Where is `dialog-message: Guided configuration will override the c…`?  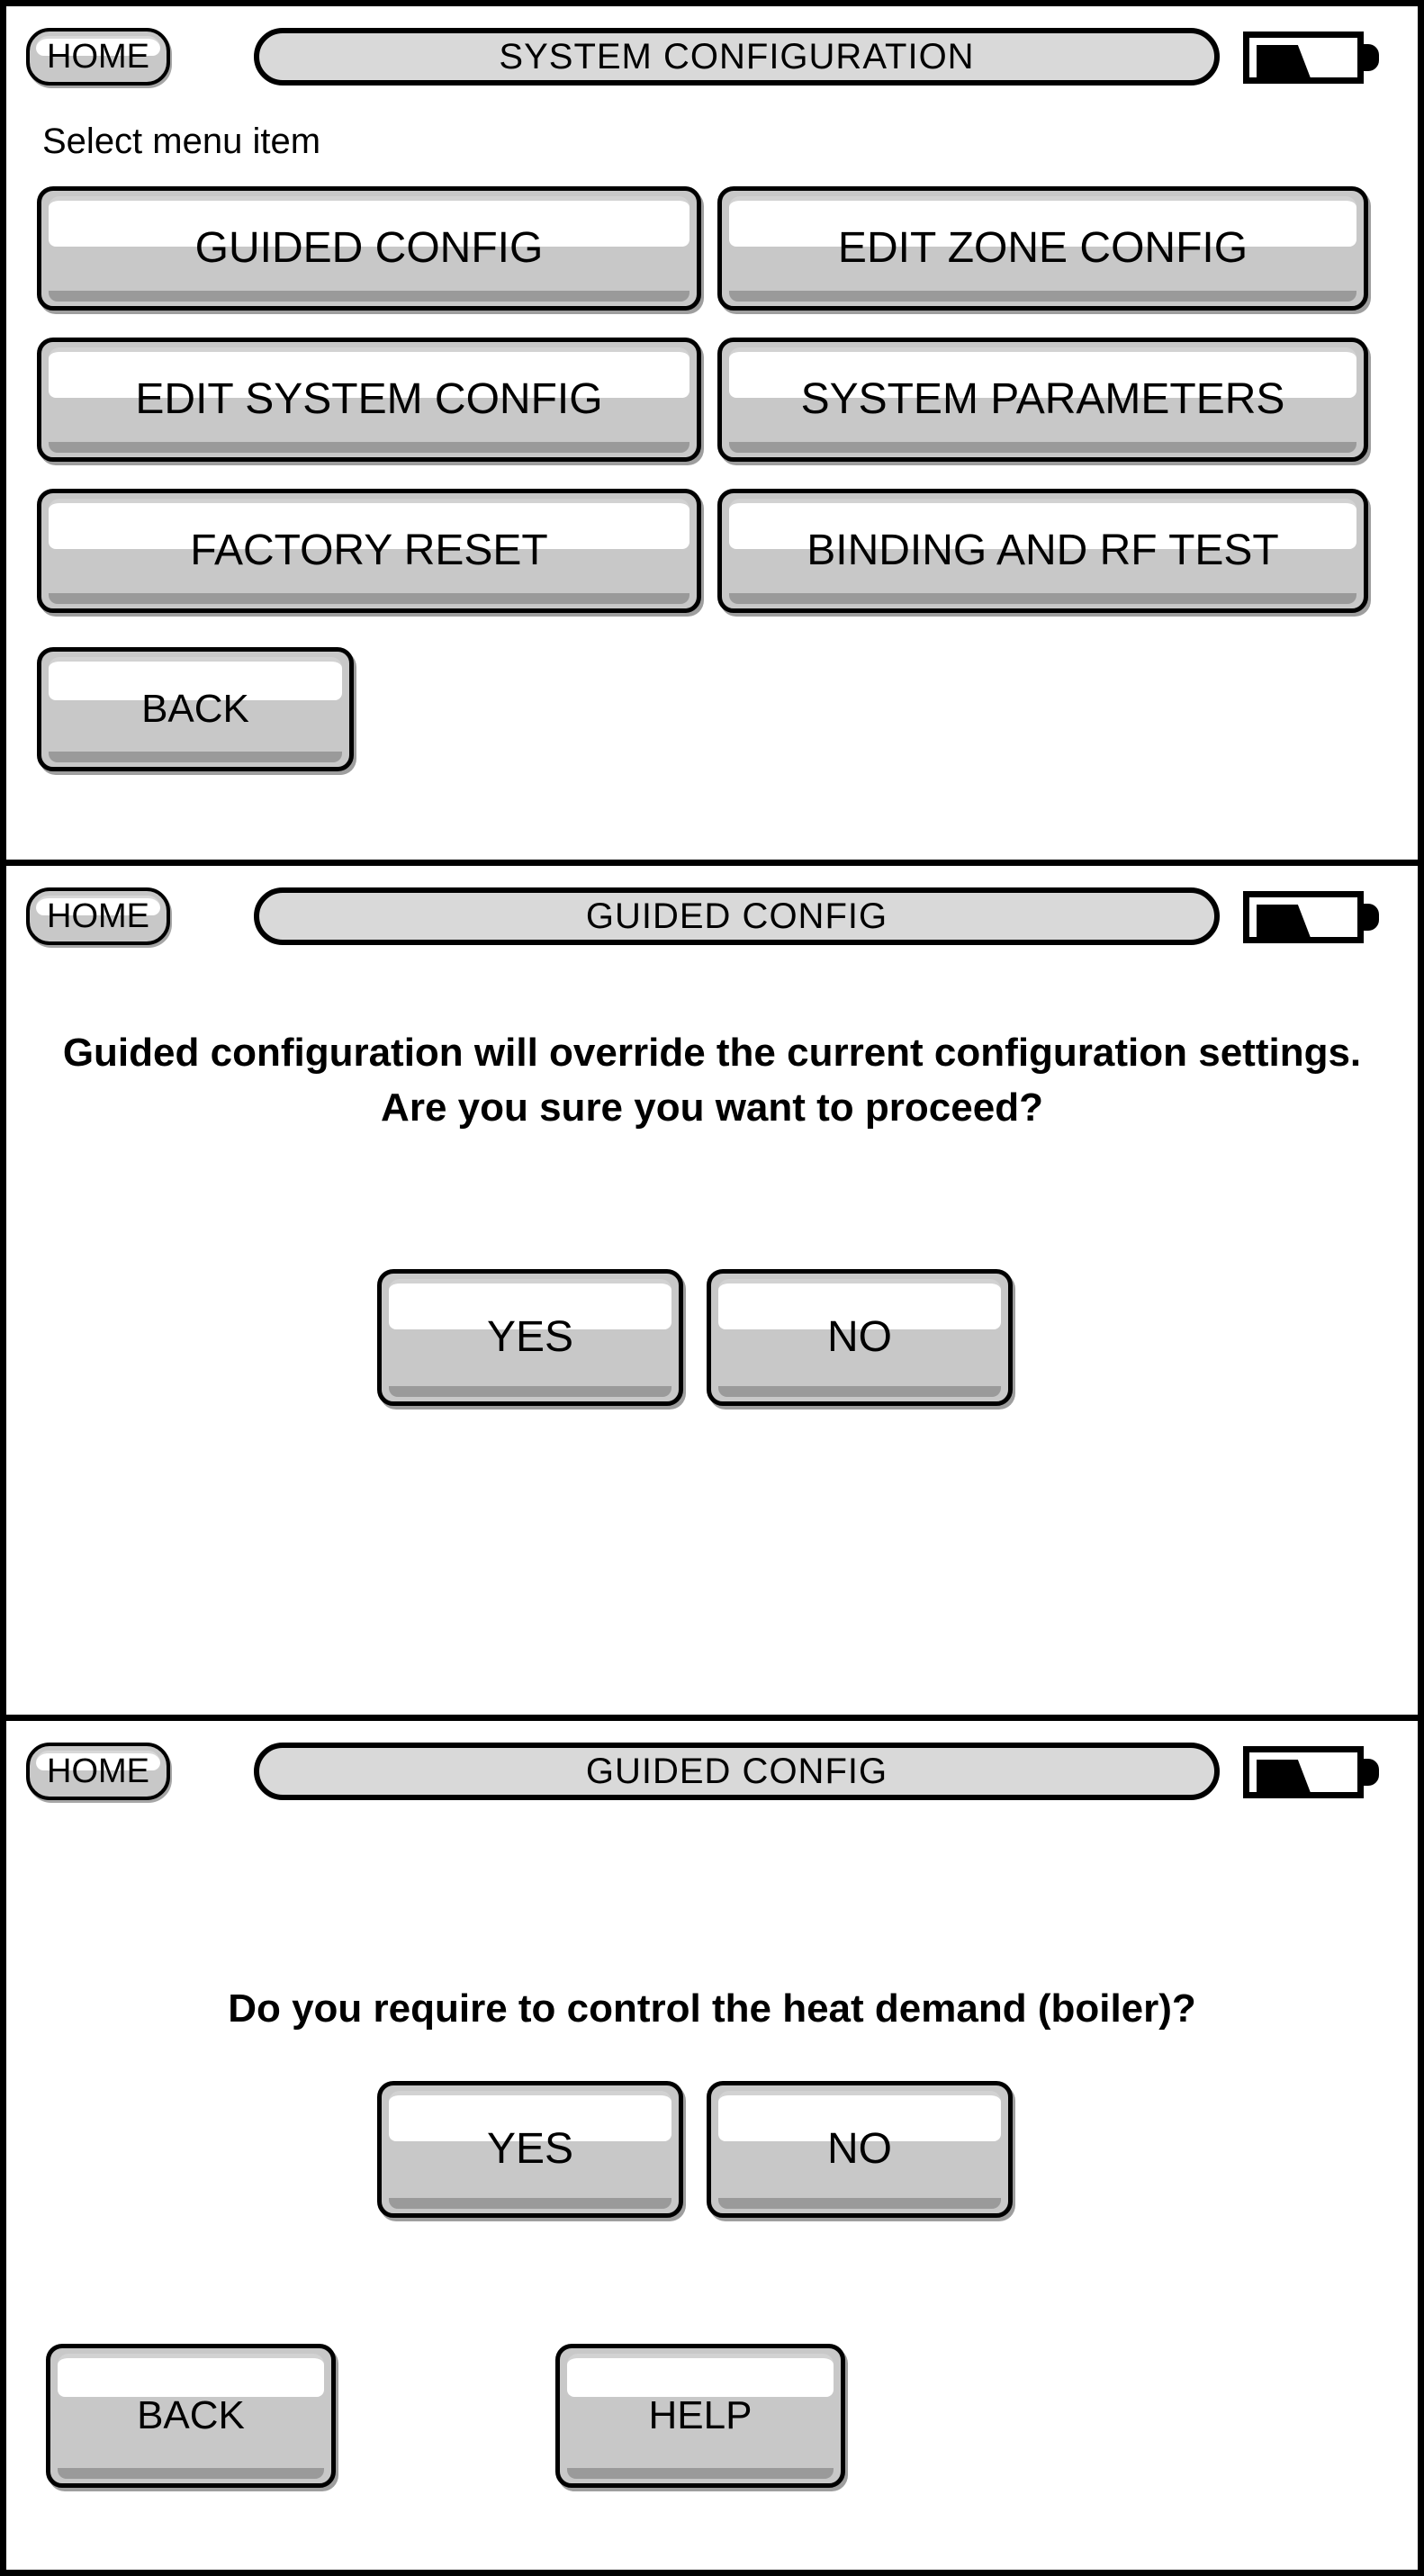
dialog-message: Guided configuration will override the c… is located at coordinates (712, 1080).